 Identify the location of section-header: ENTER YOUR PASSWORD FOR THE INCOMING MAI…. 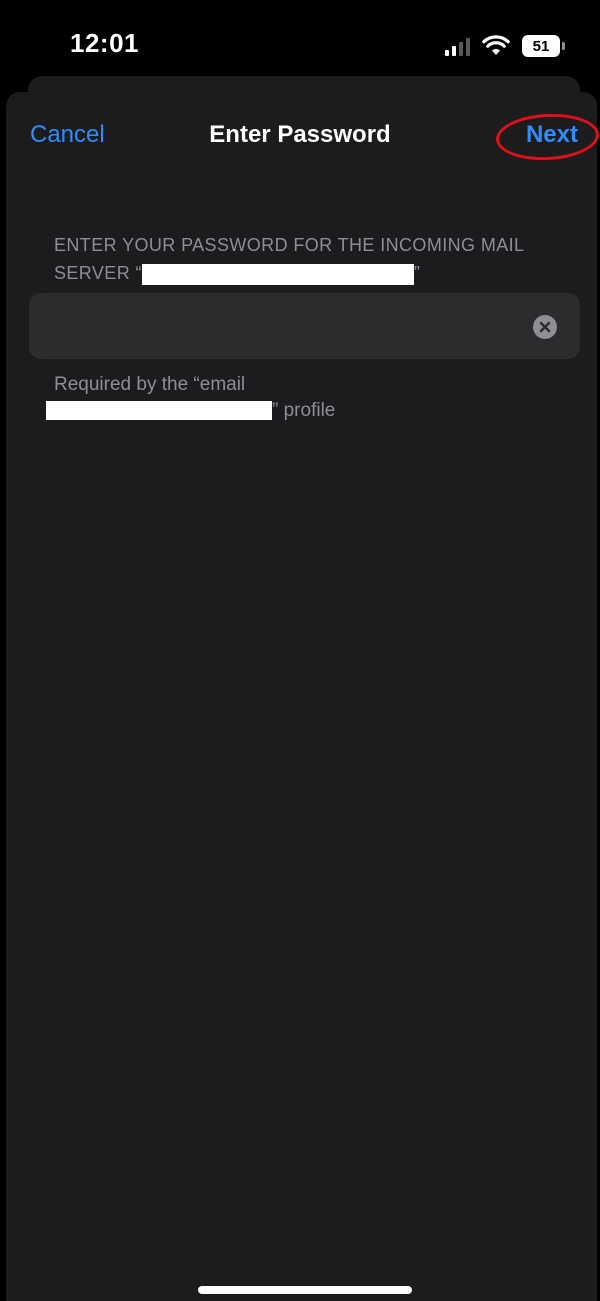
(309, 259).